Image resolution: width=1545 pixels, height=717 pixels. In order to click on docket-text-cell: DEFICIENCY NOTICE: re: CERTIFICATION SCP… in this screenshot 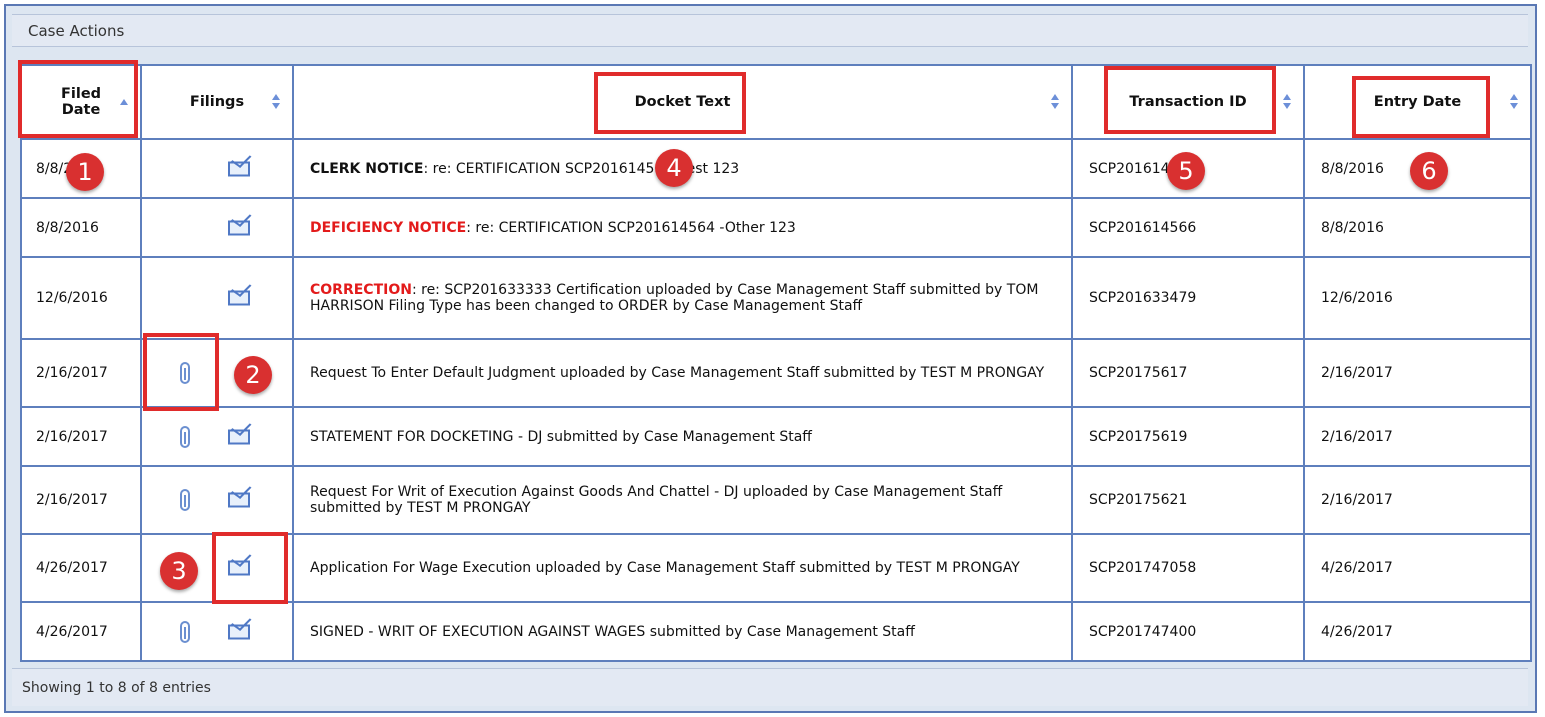, I will do `click(682, 227)`.